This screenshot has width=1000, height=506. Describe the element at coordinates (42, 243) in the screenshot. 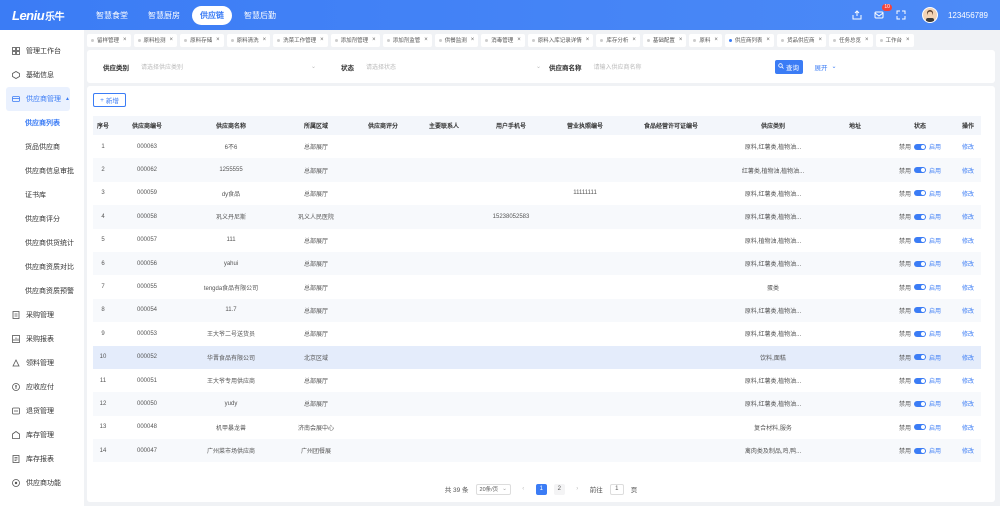

I see `sidebar-sub-supply-stats: 供应商供货统计` at that location.